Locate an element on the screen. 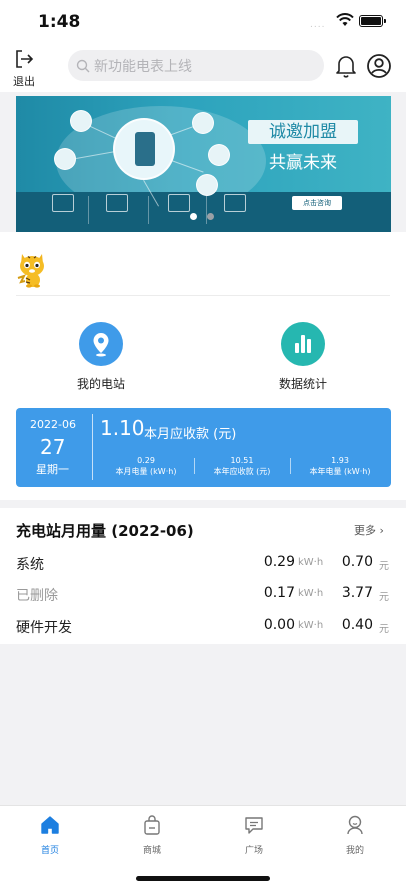 The height and width of the screenshot is (888, 406). home-icon is located at coordinates (50, 825).